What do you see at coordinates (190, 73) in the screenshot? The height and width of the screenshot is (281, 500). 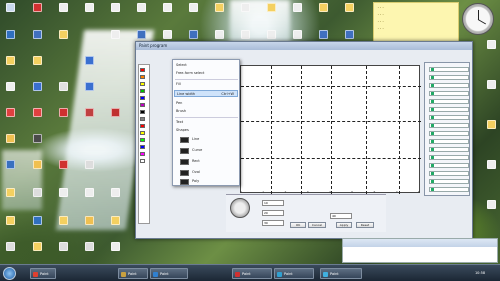 I see `menu-item: Free-form select` at bounding box center [190, 73].